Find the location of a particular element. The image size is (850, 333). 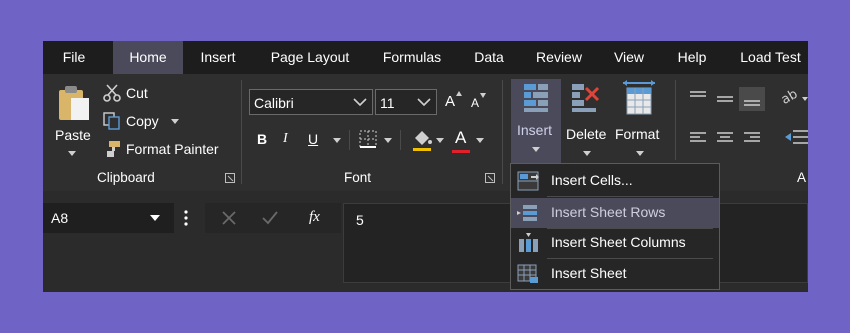

decrease-indent-icon is located at coordinates (796, 137).